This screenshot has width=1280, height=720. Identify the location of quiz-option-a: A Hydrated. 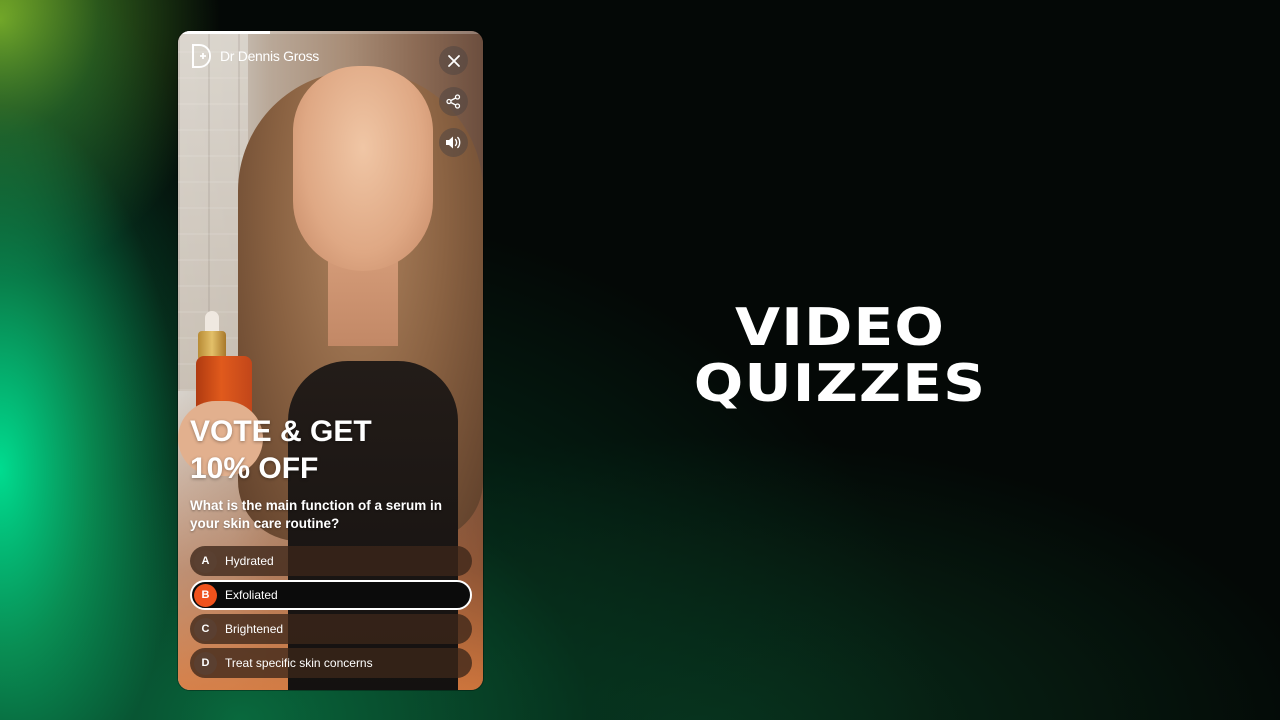
(331, 561).